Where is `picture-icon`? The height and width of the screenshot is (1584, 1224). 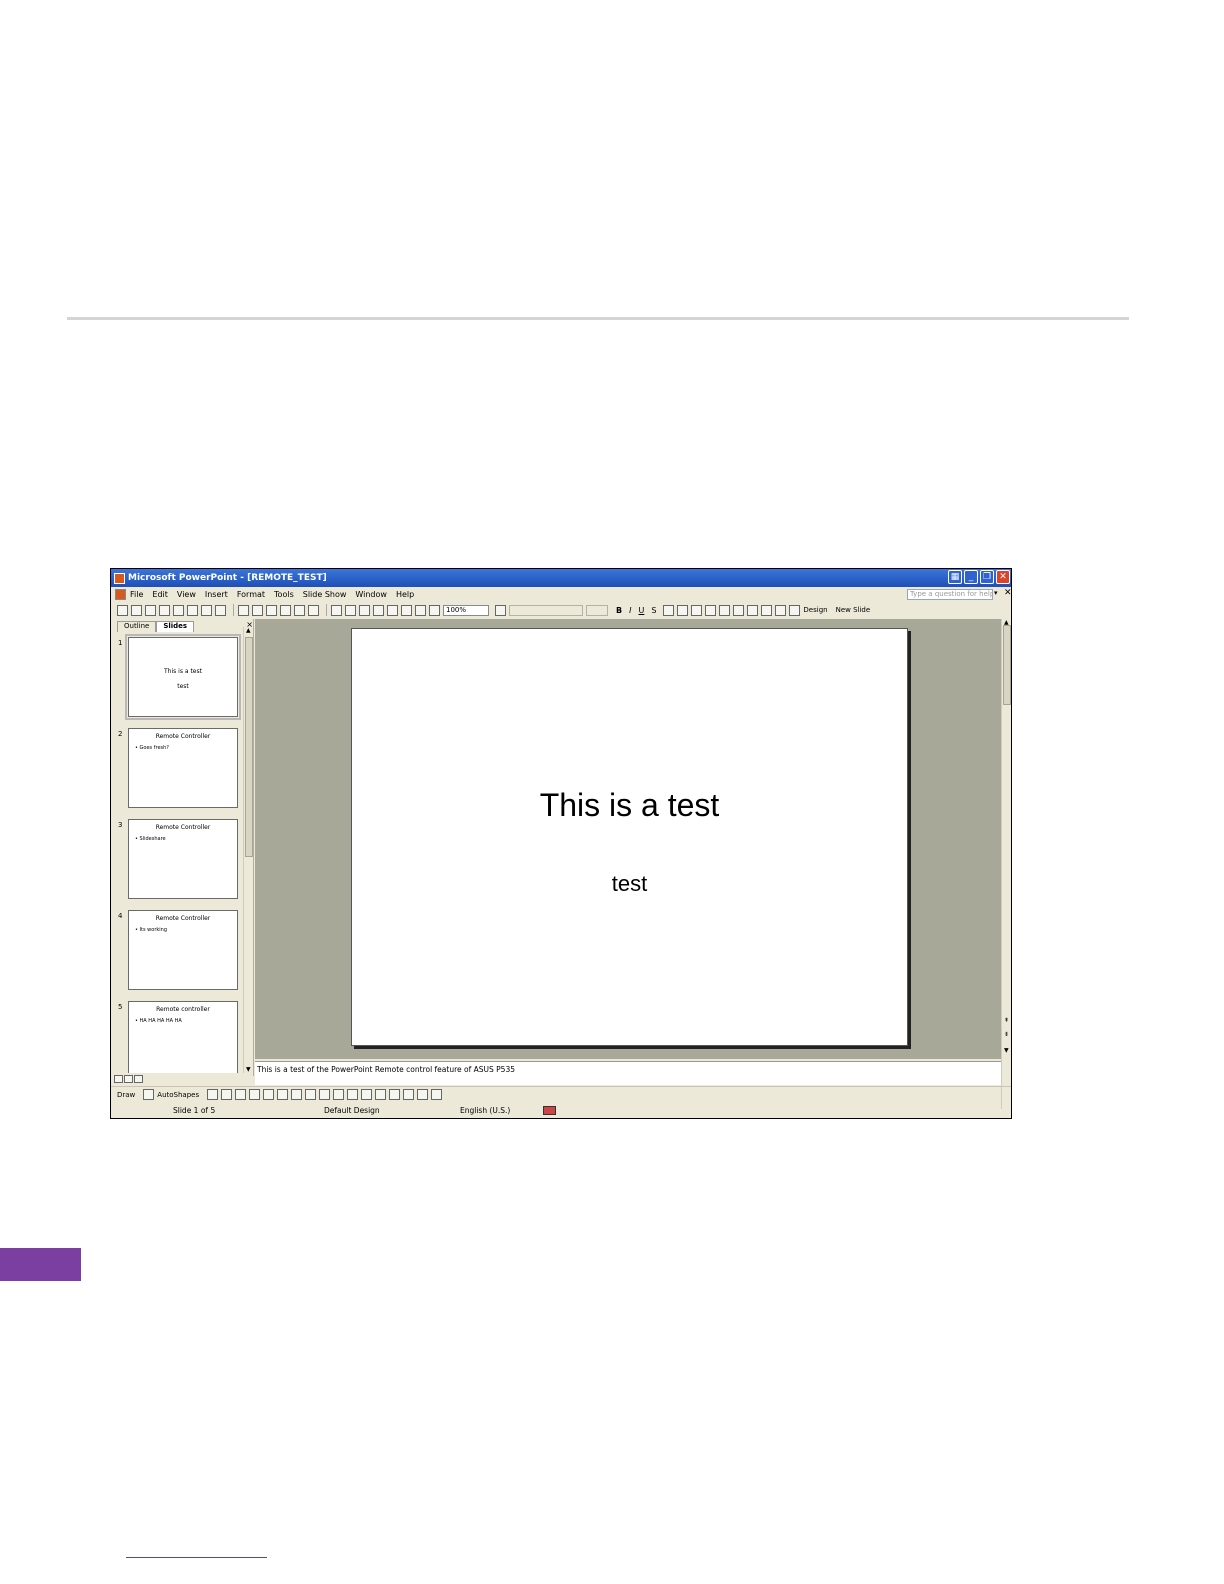
picture-icon is located at coordinates (325, 1094).